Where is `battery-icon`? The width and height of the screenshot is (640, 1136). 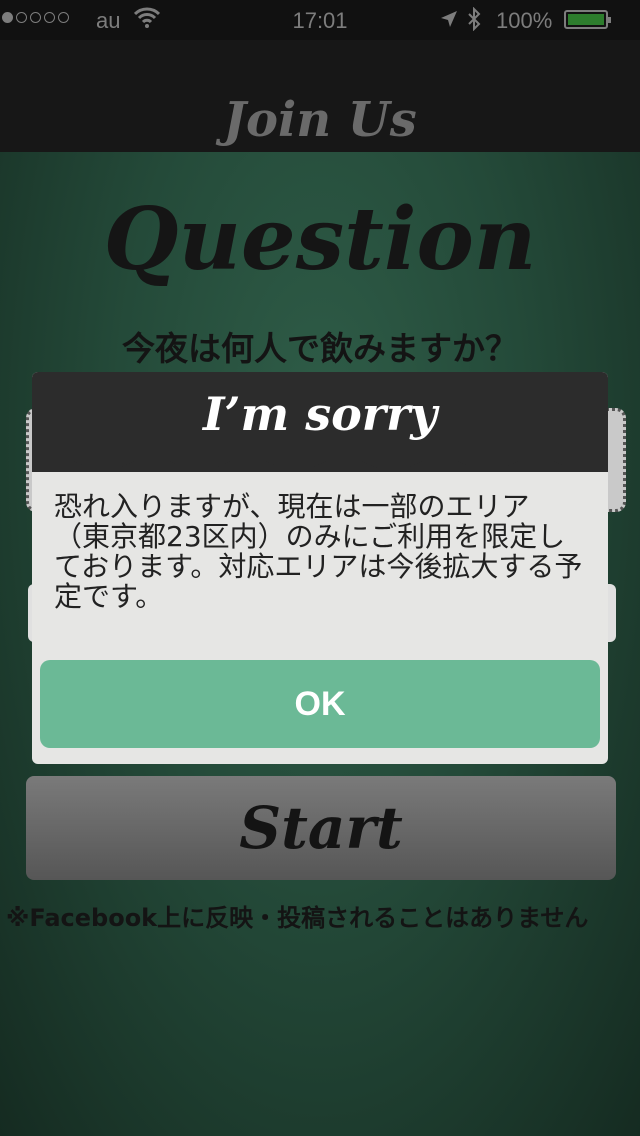
battery-icon is located at coordinates (587, 19).